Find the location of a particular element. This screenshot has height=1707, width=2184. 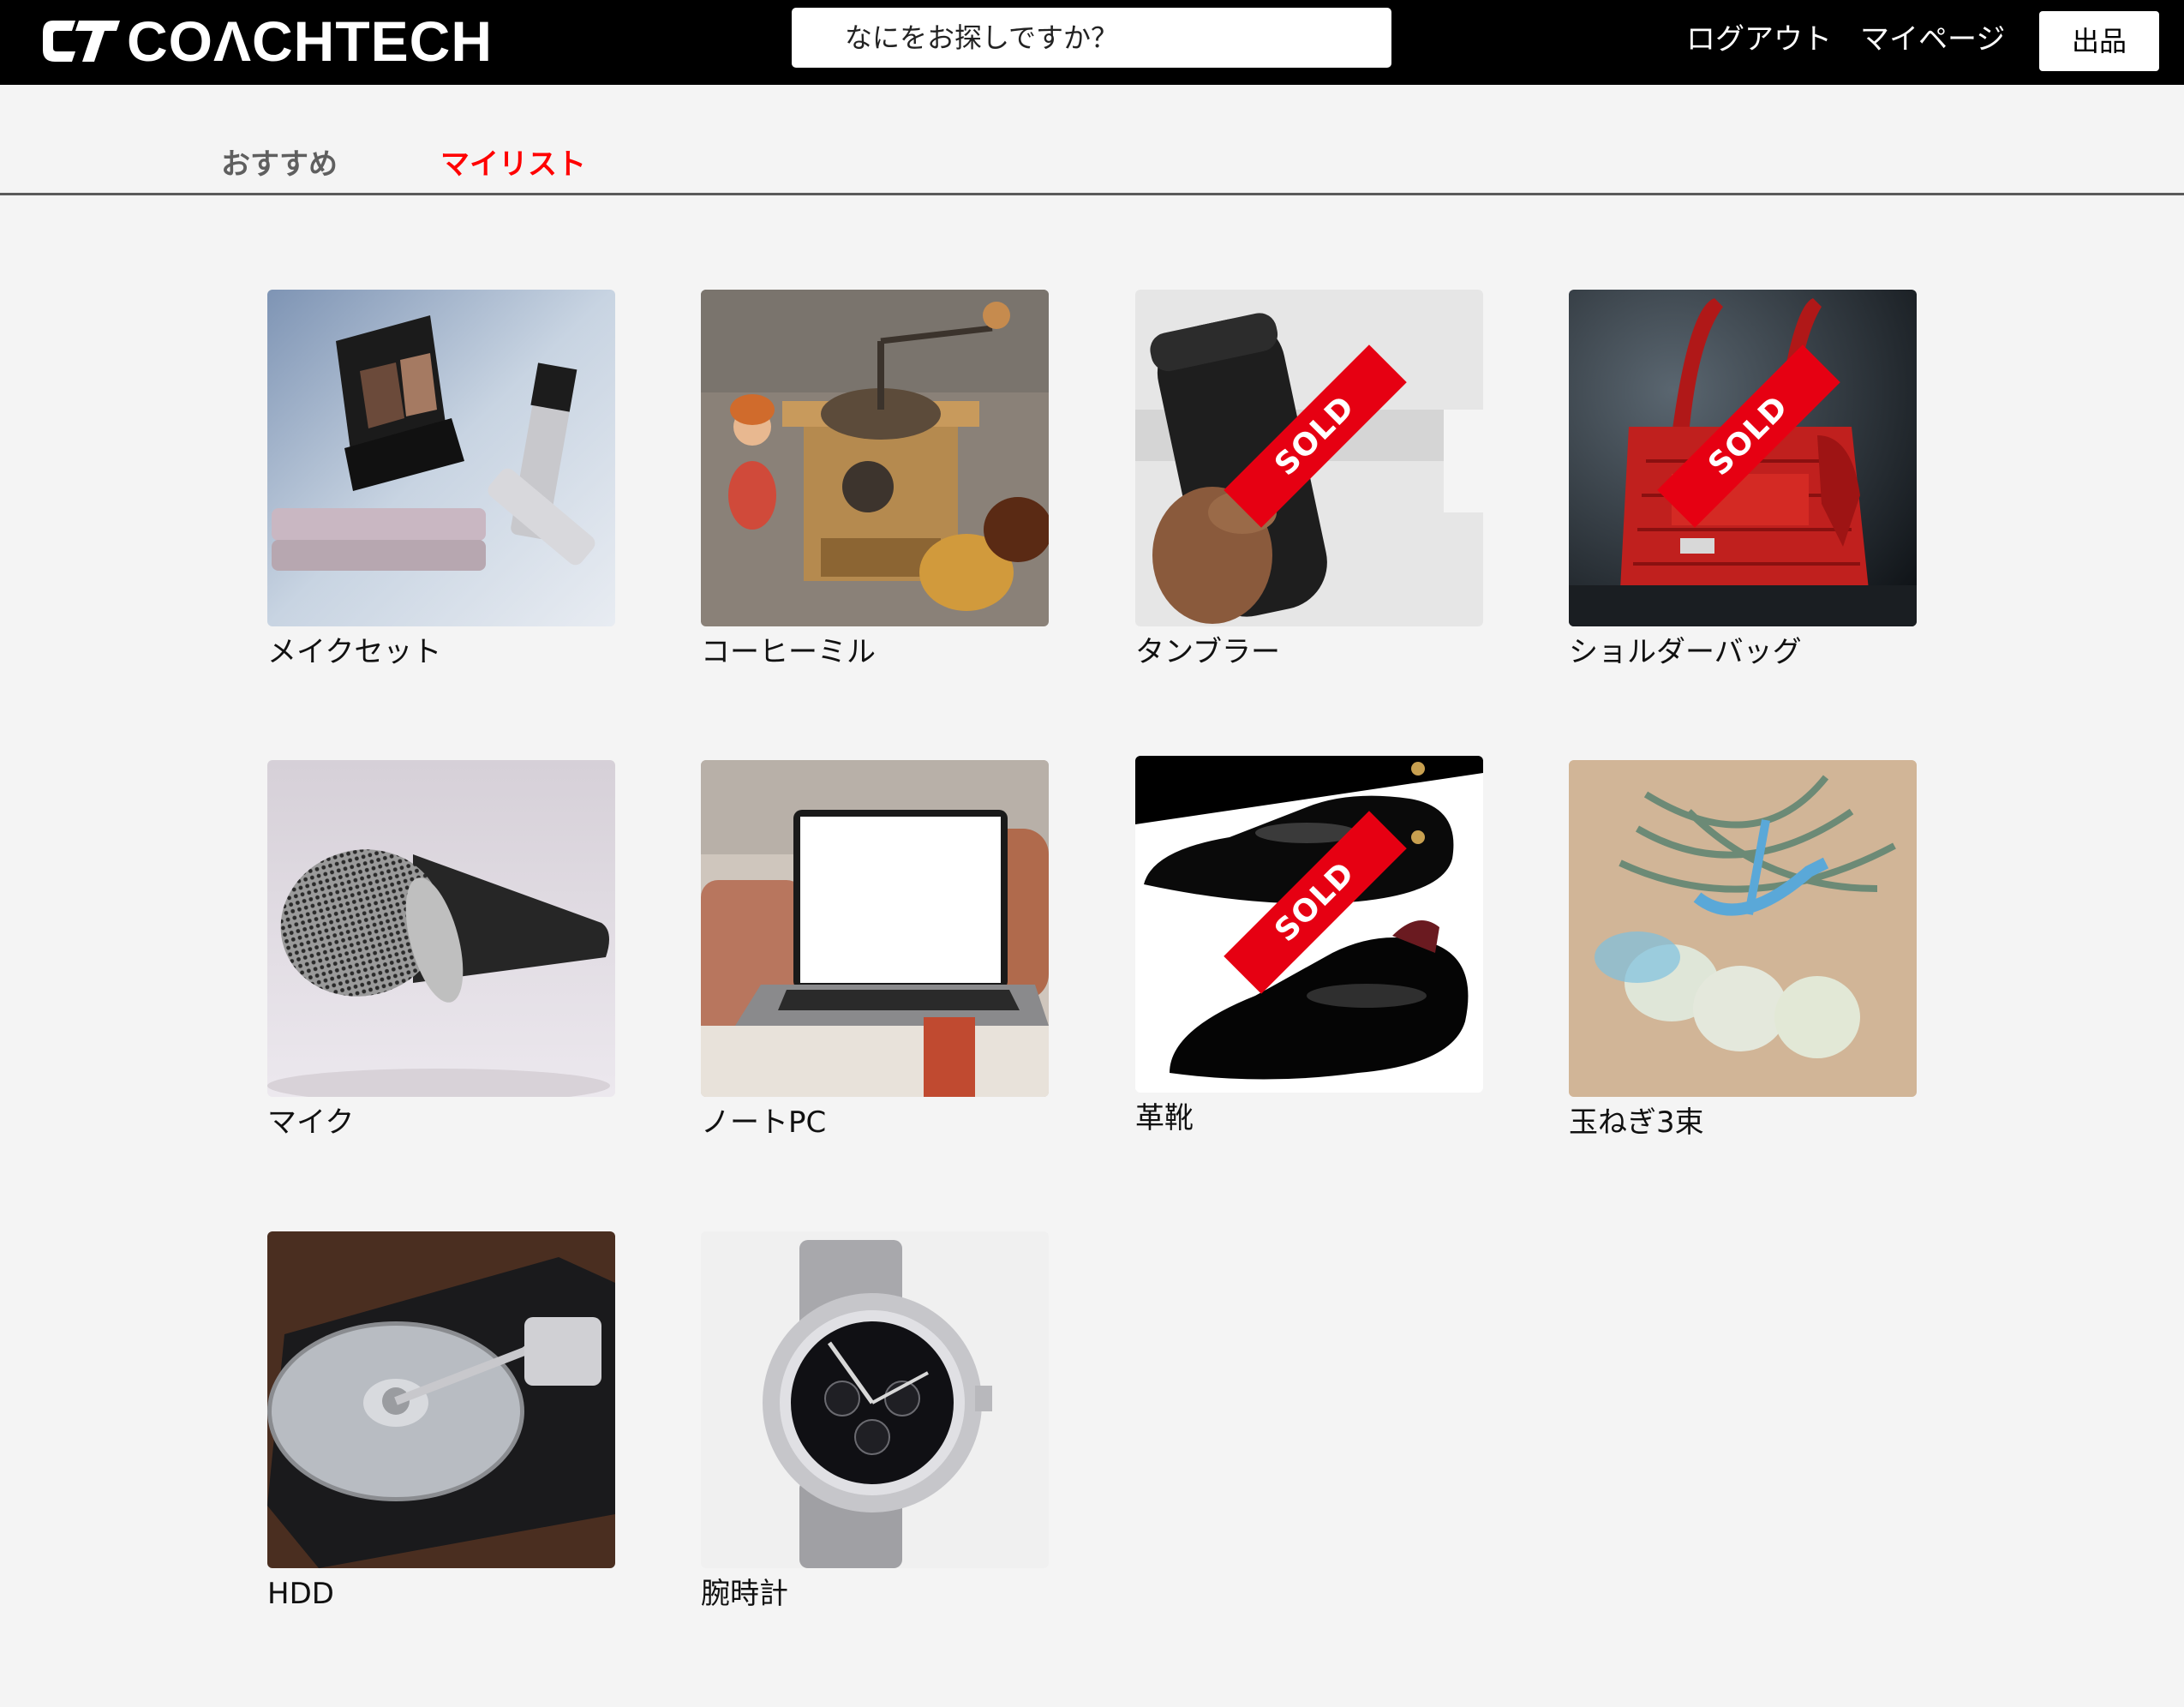

product-image-tumbler: SOLD is located at coordinates (1309, 458).